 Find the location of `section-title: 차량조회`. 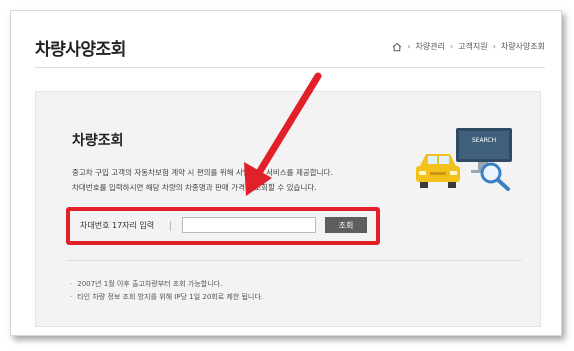

section-title: 차량조회 is located at coordinates (98, 141).